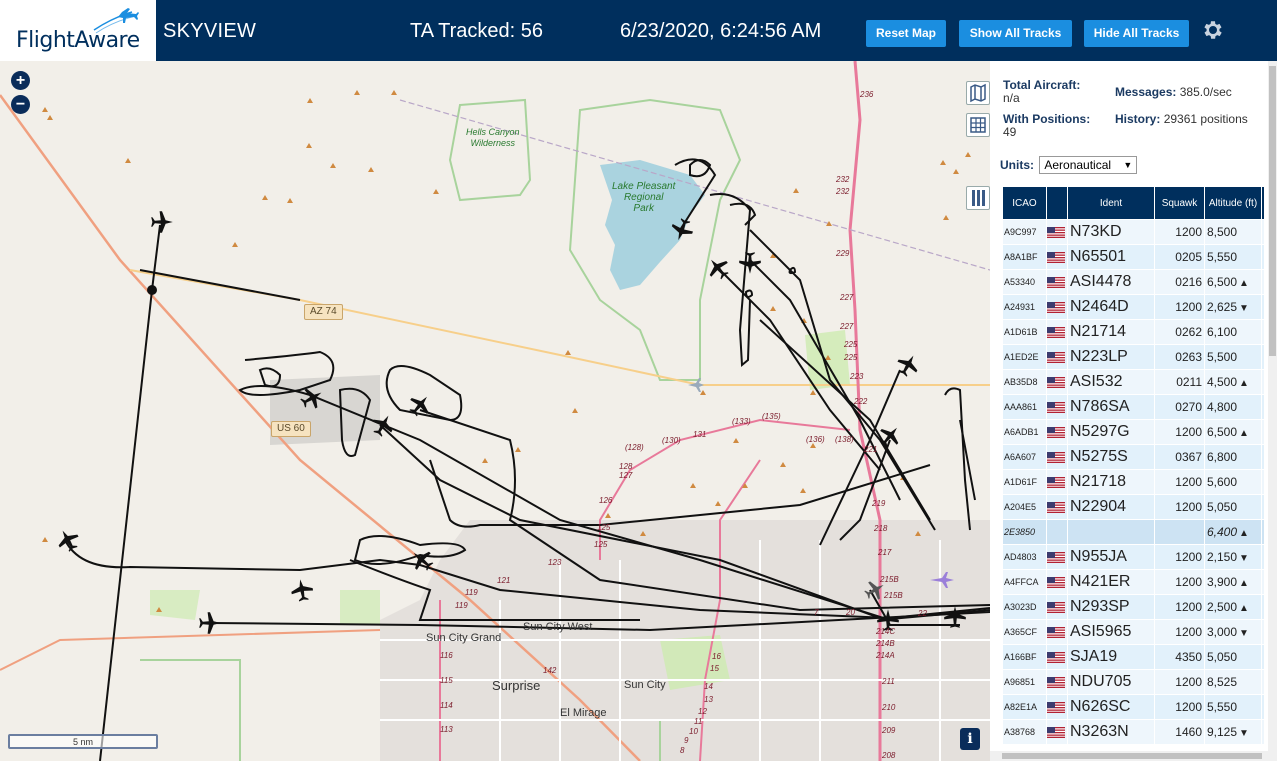  I want to click on flightaware-logo: FlightAware, so click(78, 30).